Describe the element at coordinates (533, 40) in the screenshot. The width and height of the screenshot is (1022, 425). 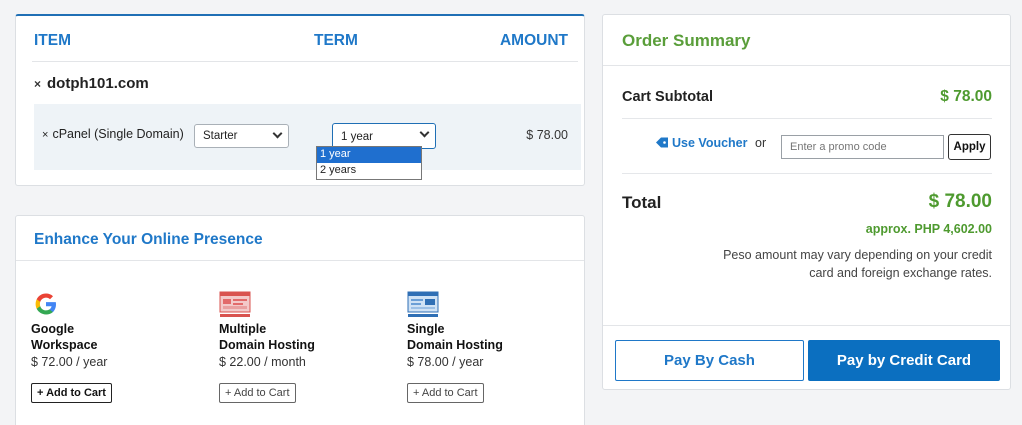
I see `amount-header: AMOUNT` at that location.